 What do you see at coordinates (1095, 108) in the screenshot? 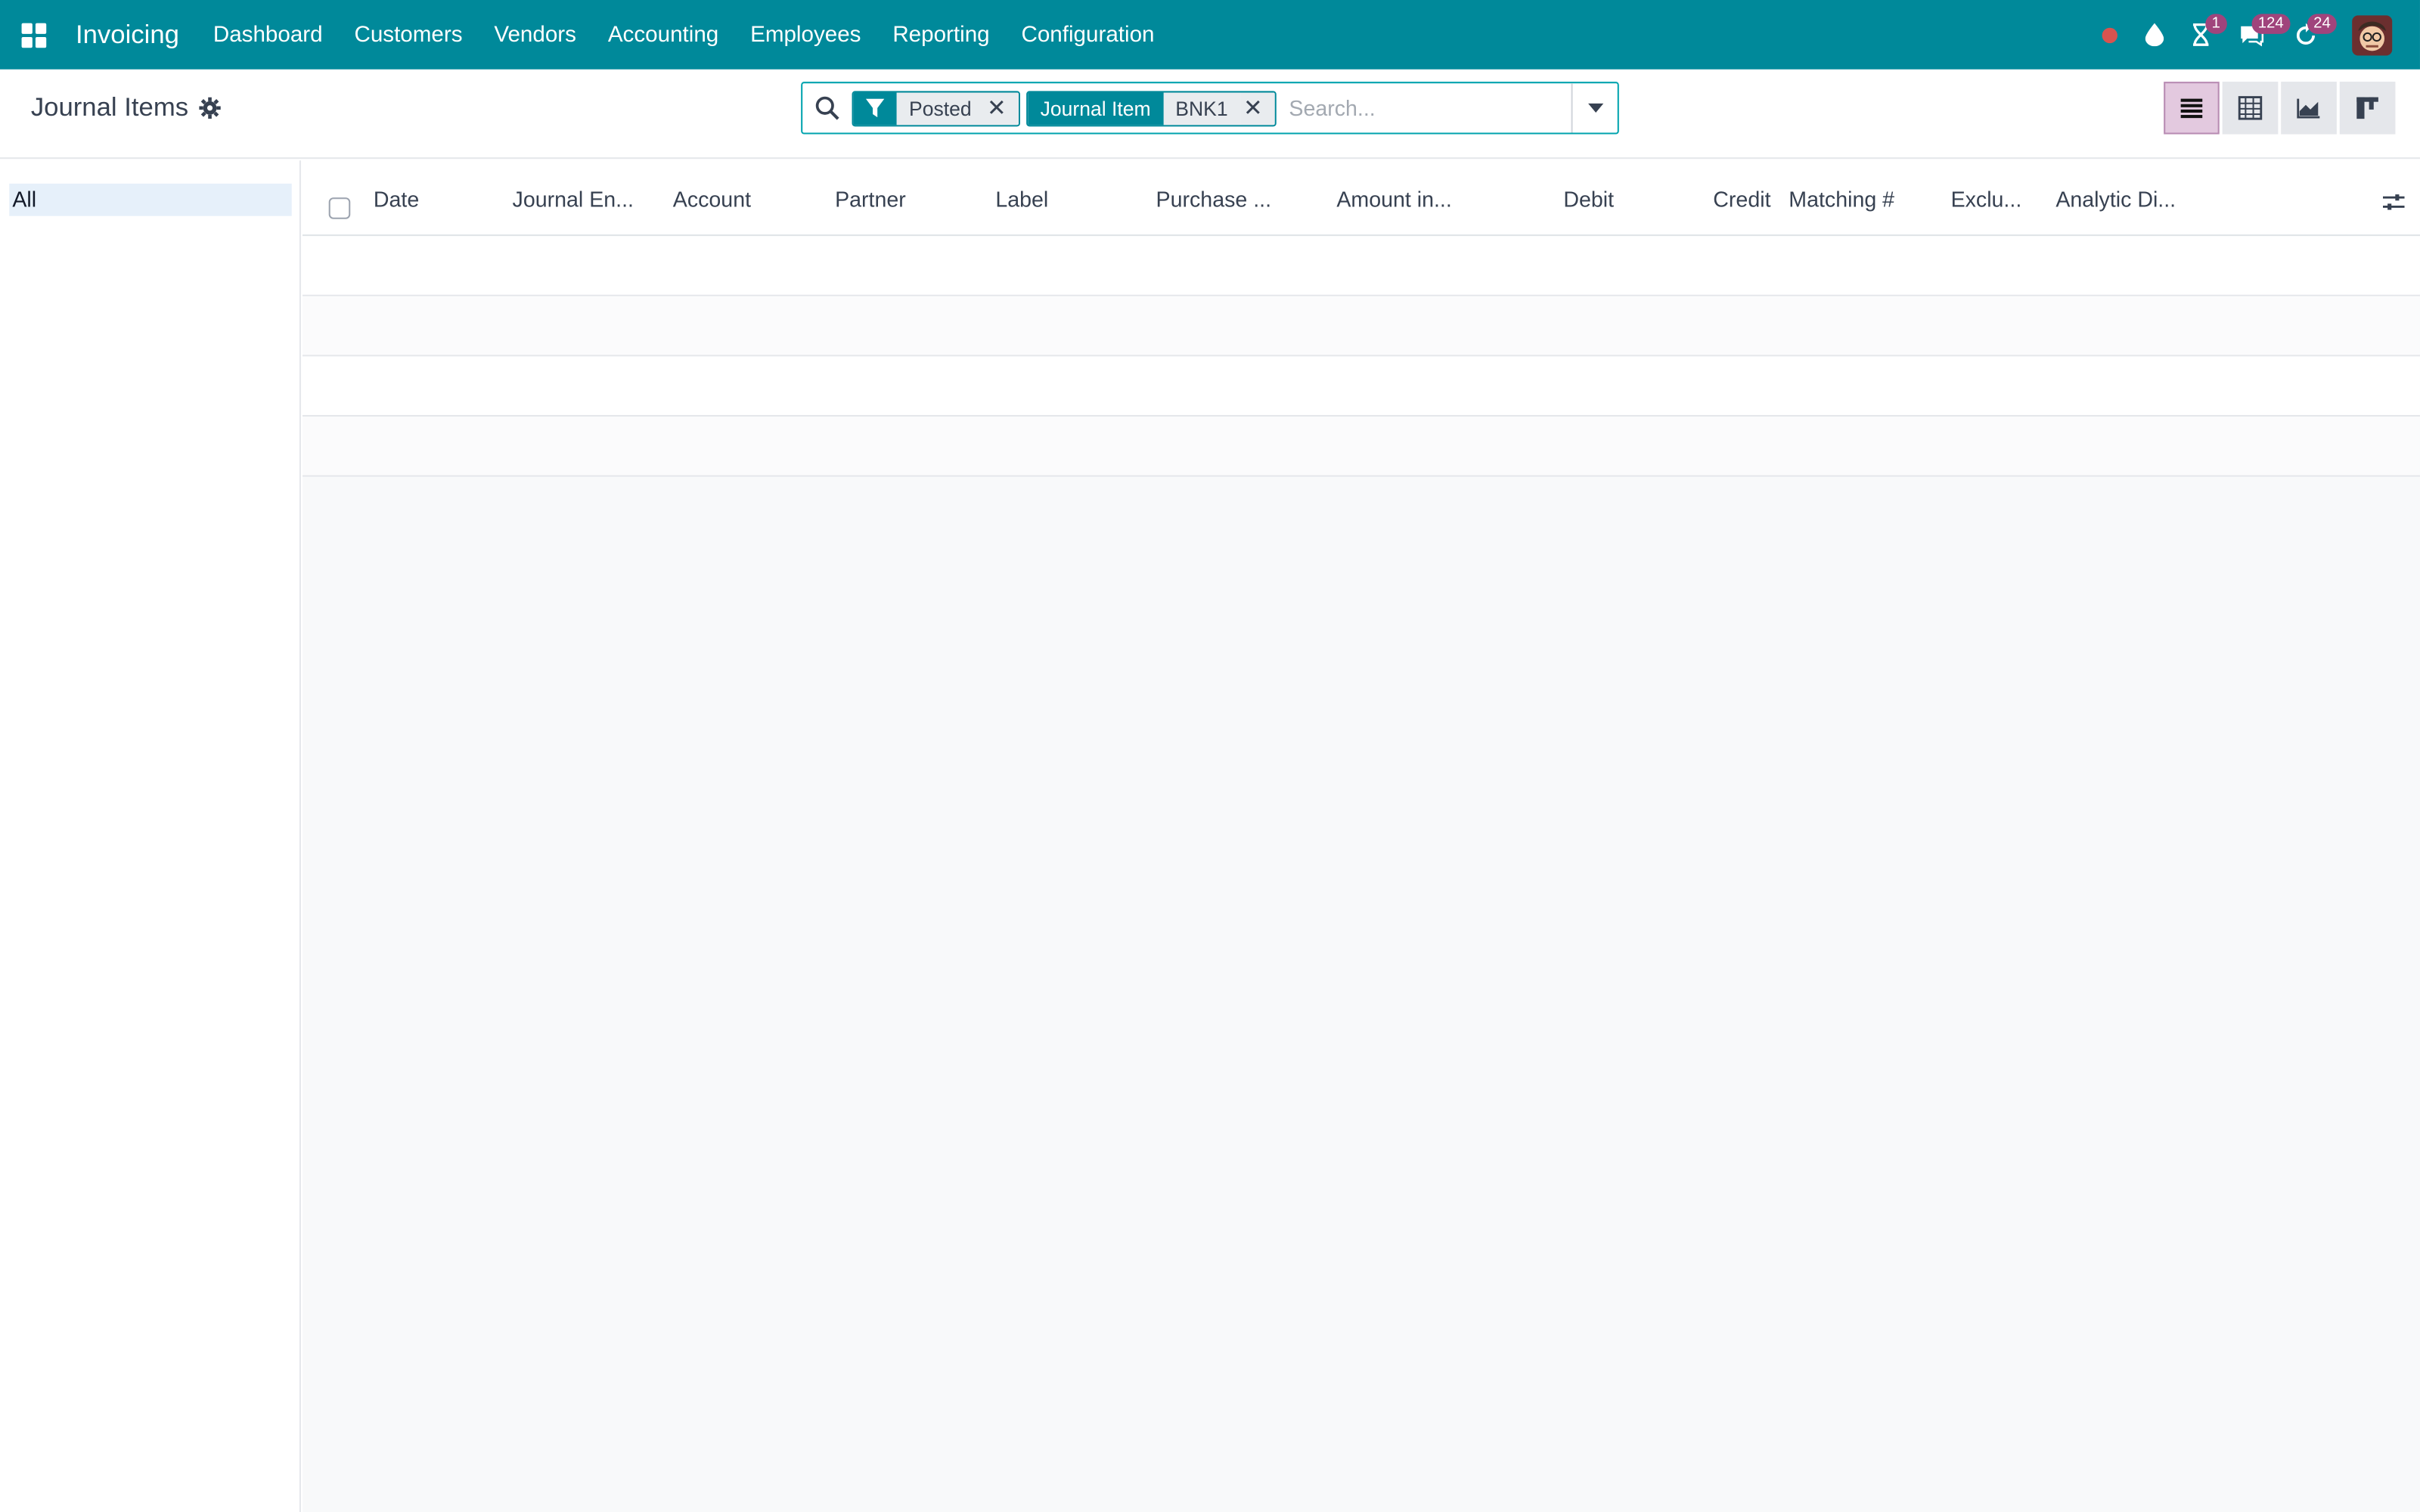
I see `facet-journal-type: Journal Item` at bounding box center [1095, 108].